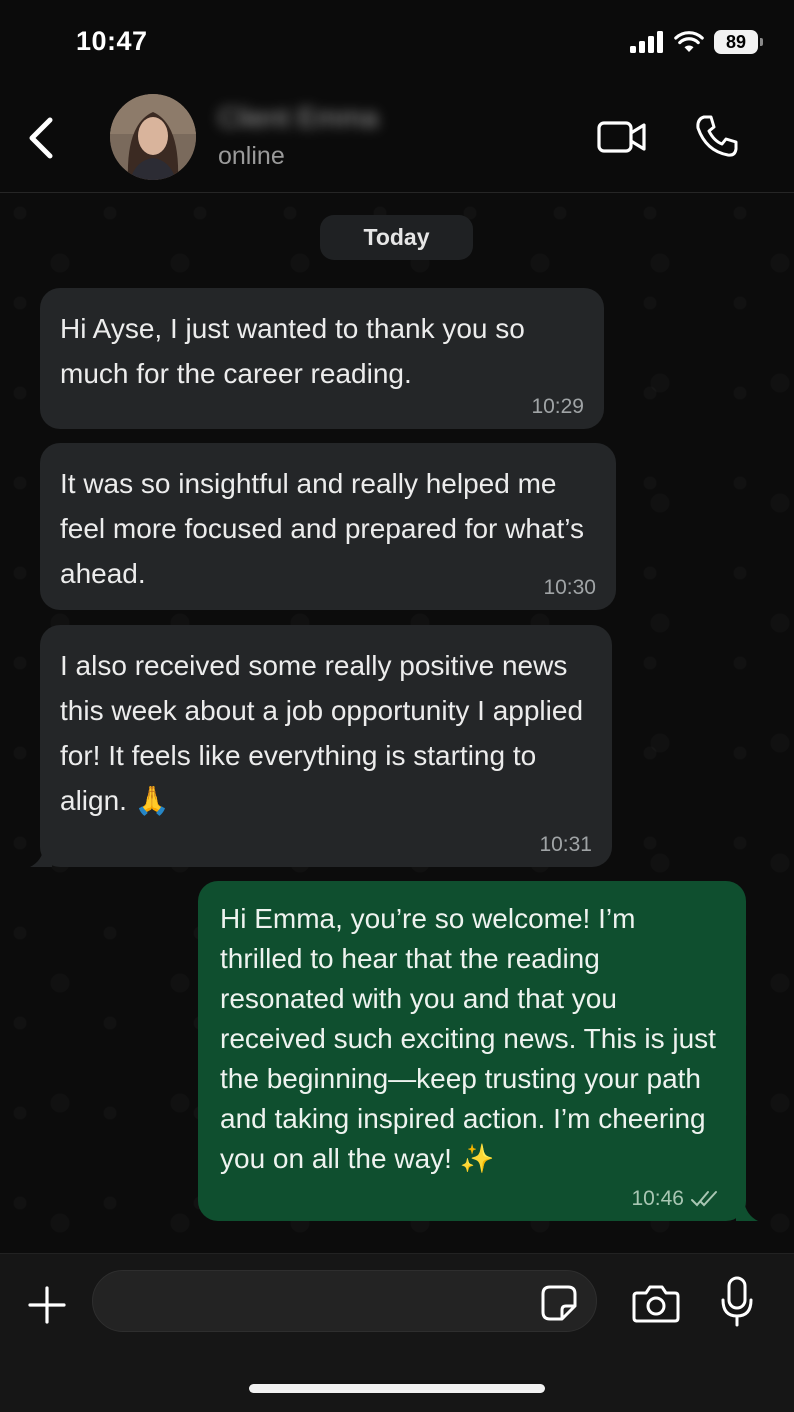 This screenshot has width=794, height=1412. I want to click on message-time: 10:29, so click(557, 406).